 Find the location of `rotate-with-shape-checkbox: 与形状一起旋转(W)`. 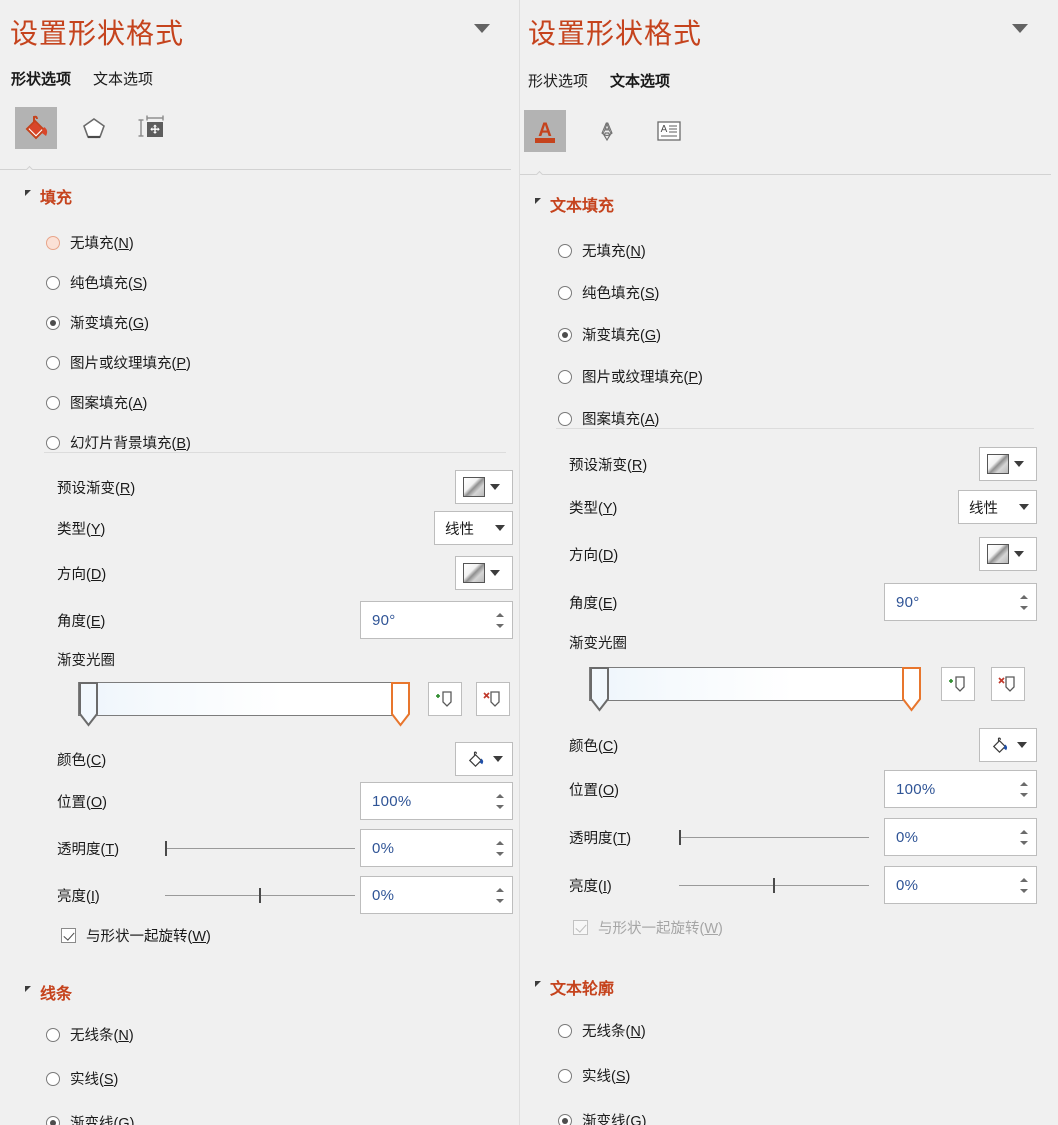

rotate-with-shape-checkbox: 与形状一起旋转(W) is located at coordinates (136, 935).